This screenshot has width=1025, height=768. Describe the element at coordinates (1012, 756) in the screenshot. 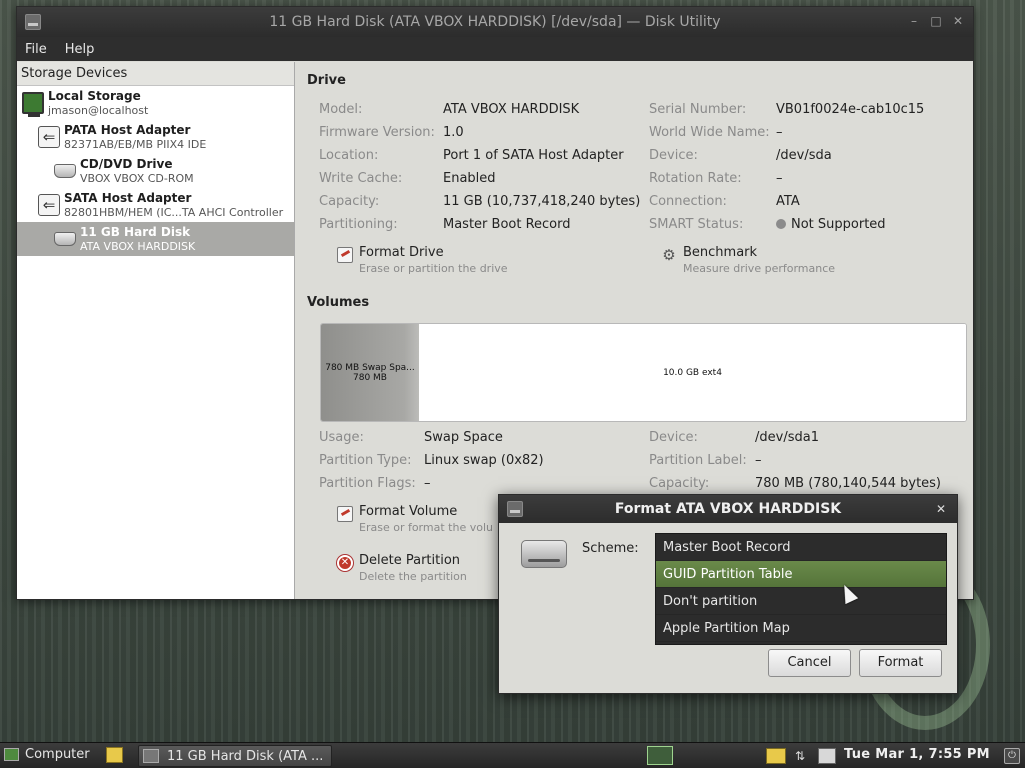

I see `power-icon: ⏻` at that location.